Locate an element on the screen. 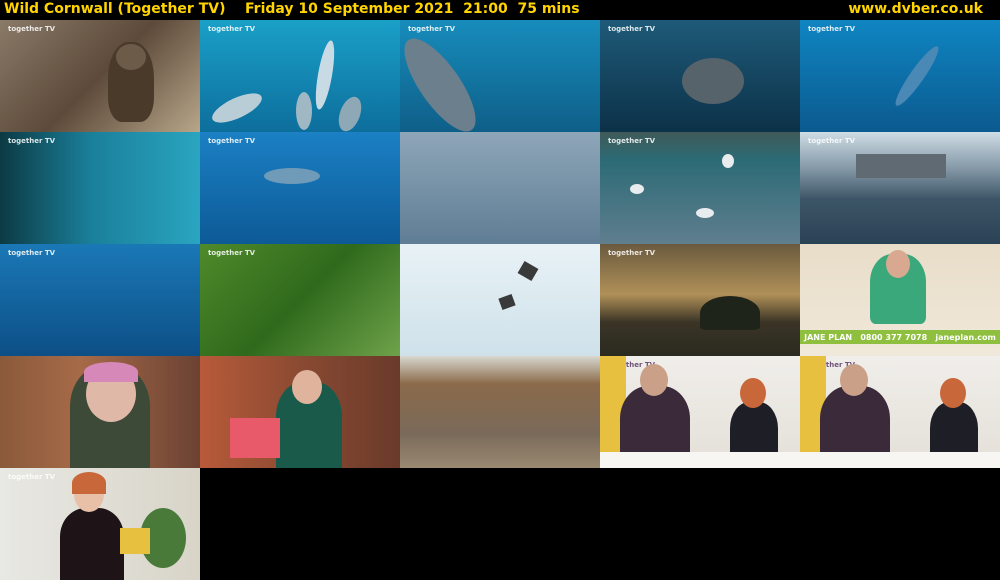  advert-banner: JANE PLAN 0800 377 7078 janeplan.com is located at coordinates (900, 337).